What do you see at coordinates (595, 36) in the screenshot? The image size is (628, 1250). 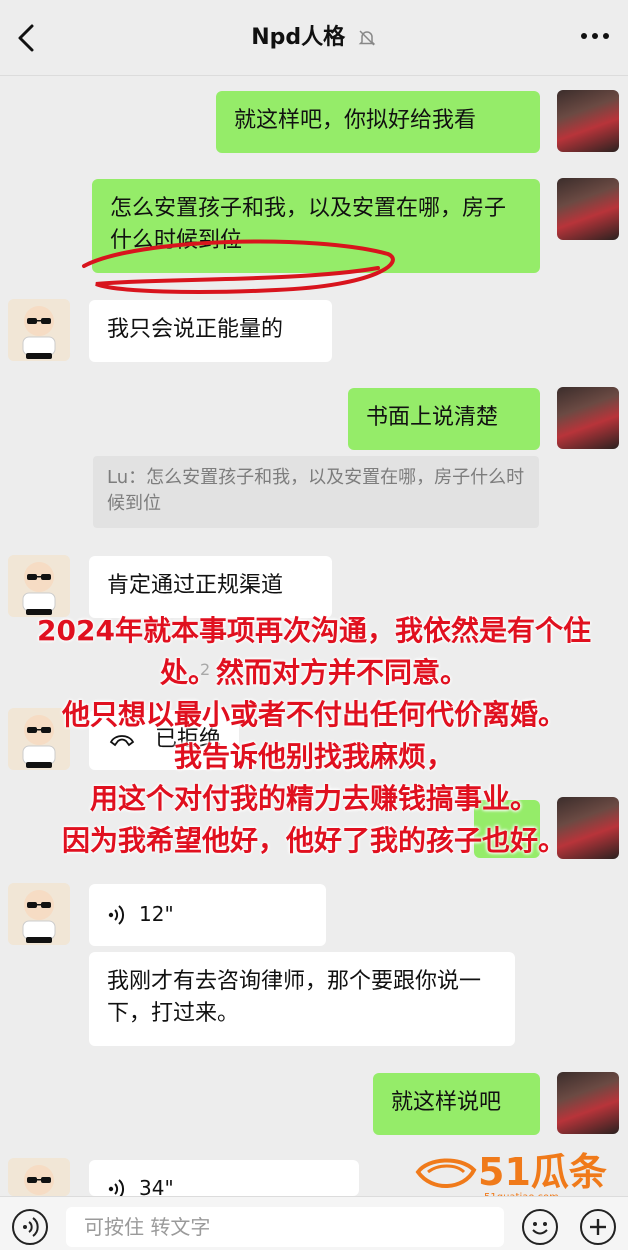 I see `ellipsis-icon` at bounding box center [595, 36].